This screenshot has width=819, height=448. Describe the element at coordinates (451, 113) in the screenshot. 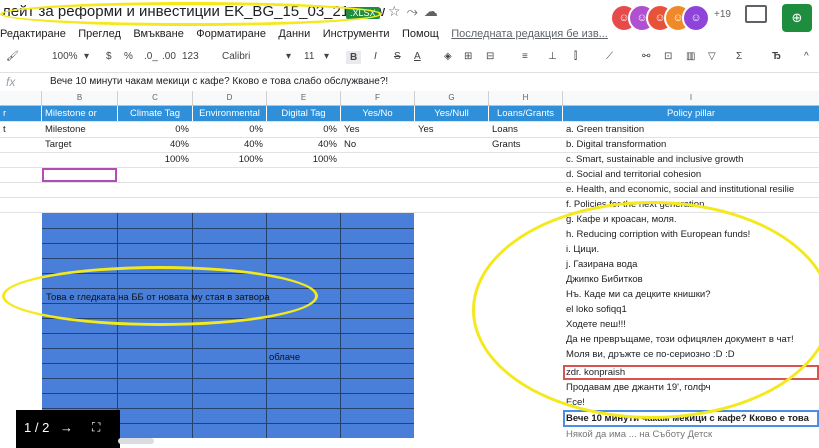

I see `cell-g-header: Yes/Null` at that location.